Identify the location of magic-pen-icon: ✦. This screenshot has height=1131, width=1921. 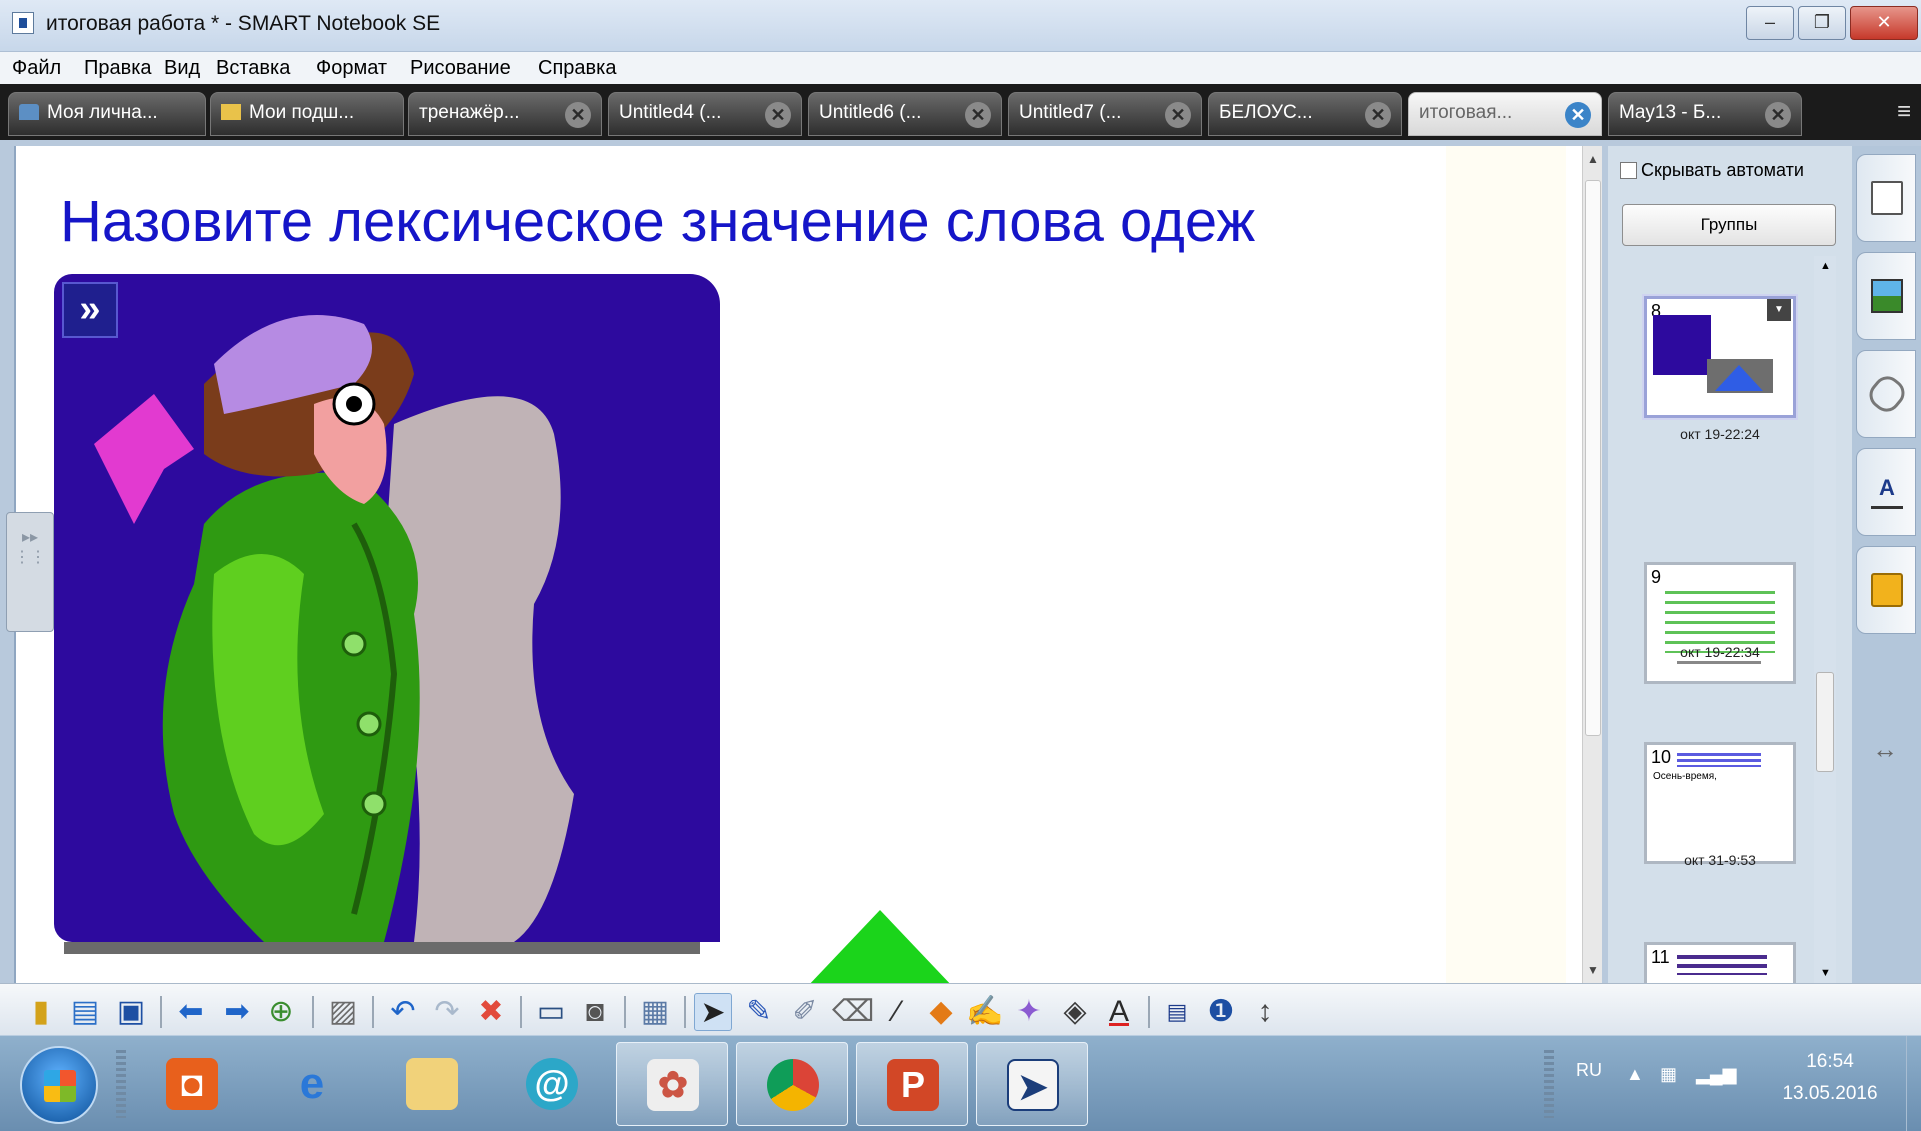
(1029, 1012).